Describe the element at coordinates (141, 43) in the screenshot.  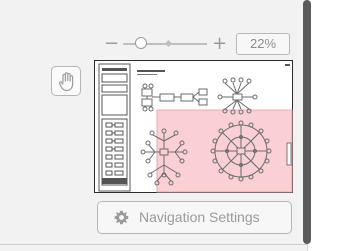
I see `zoom-slider-thumb` at that location.